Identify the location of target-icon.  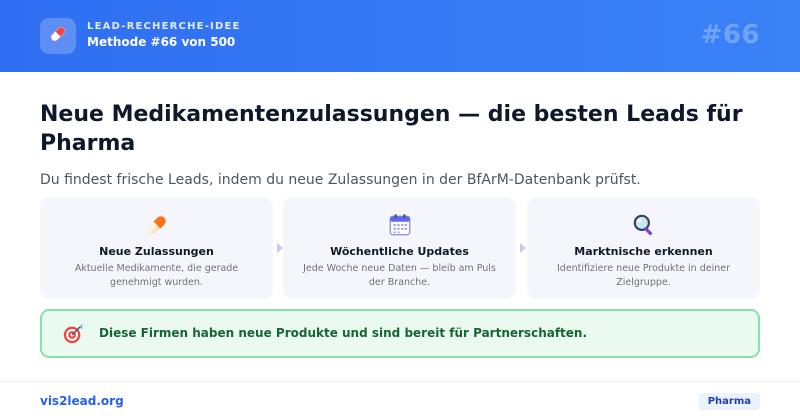
(73, 336).